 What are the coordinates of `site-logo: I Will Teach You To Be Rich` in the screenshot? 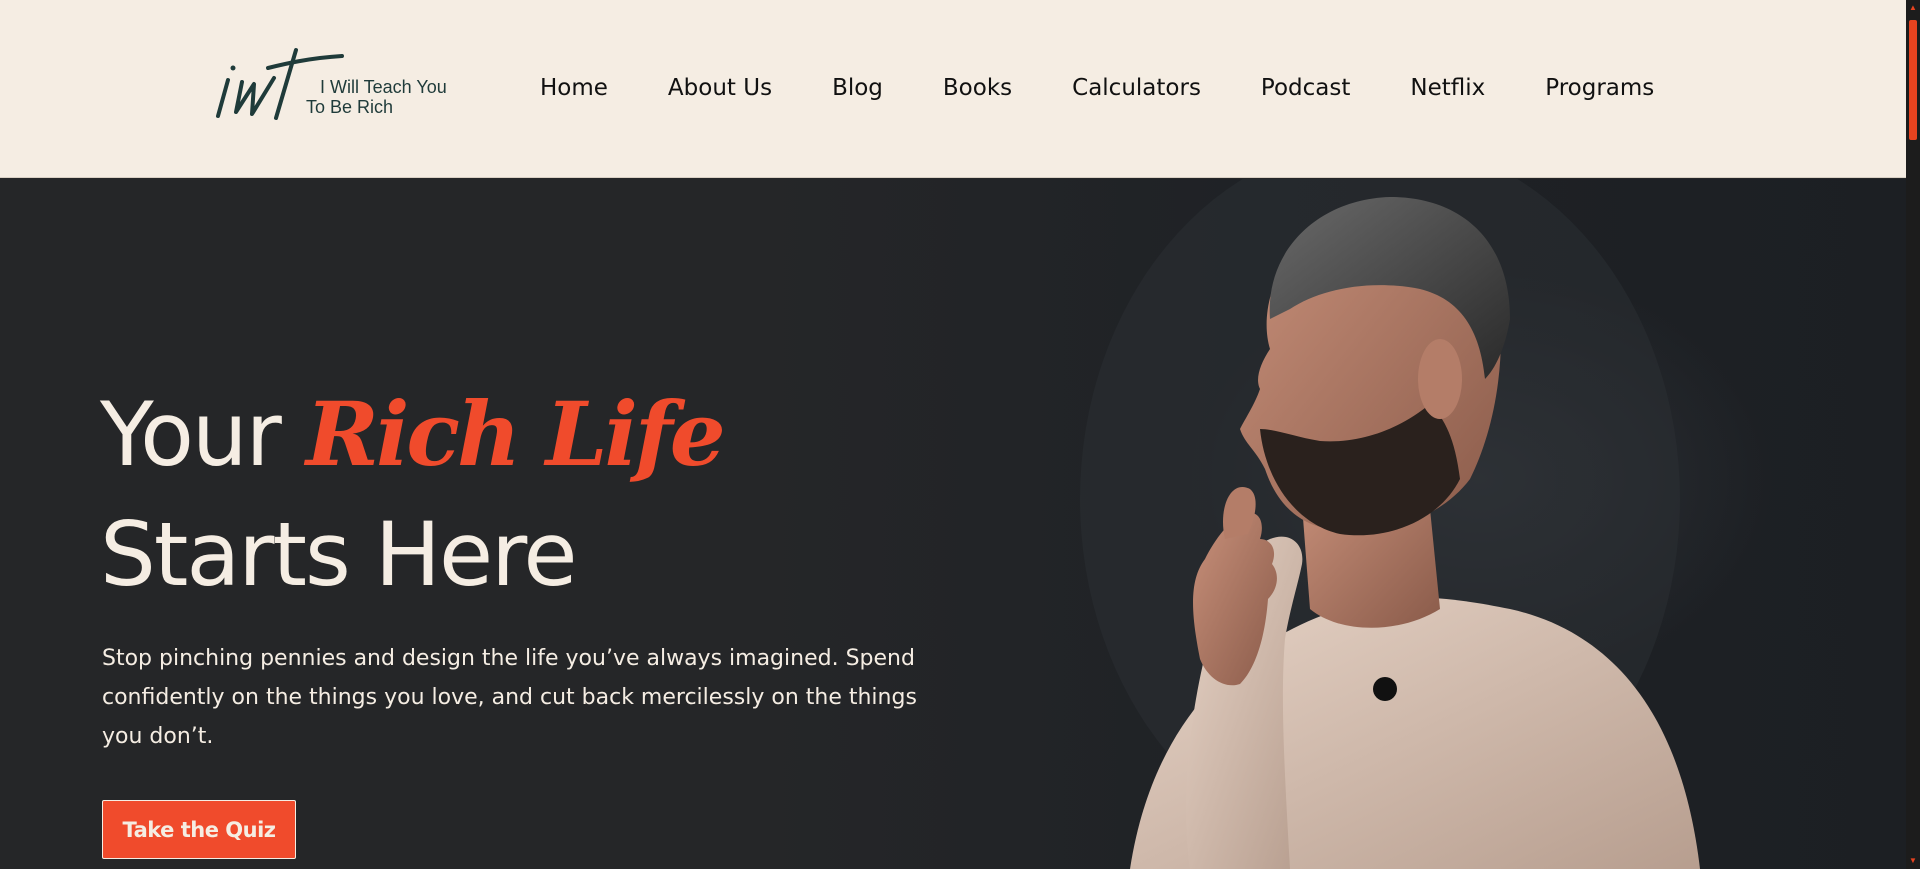 It's located at (339, 84).